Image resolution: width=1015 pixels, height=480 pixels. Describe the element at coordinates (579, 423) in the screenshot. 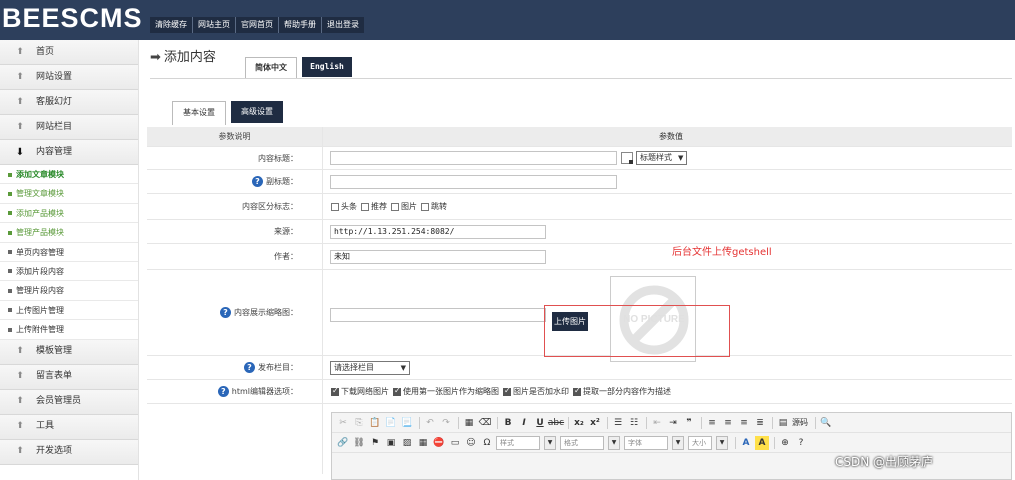

I see `subscript-icon: x₂` at that location.